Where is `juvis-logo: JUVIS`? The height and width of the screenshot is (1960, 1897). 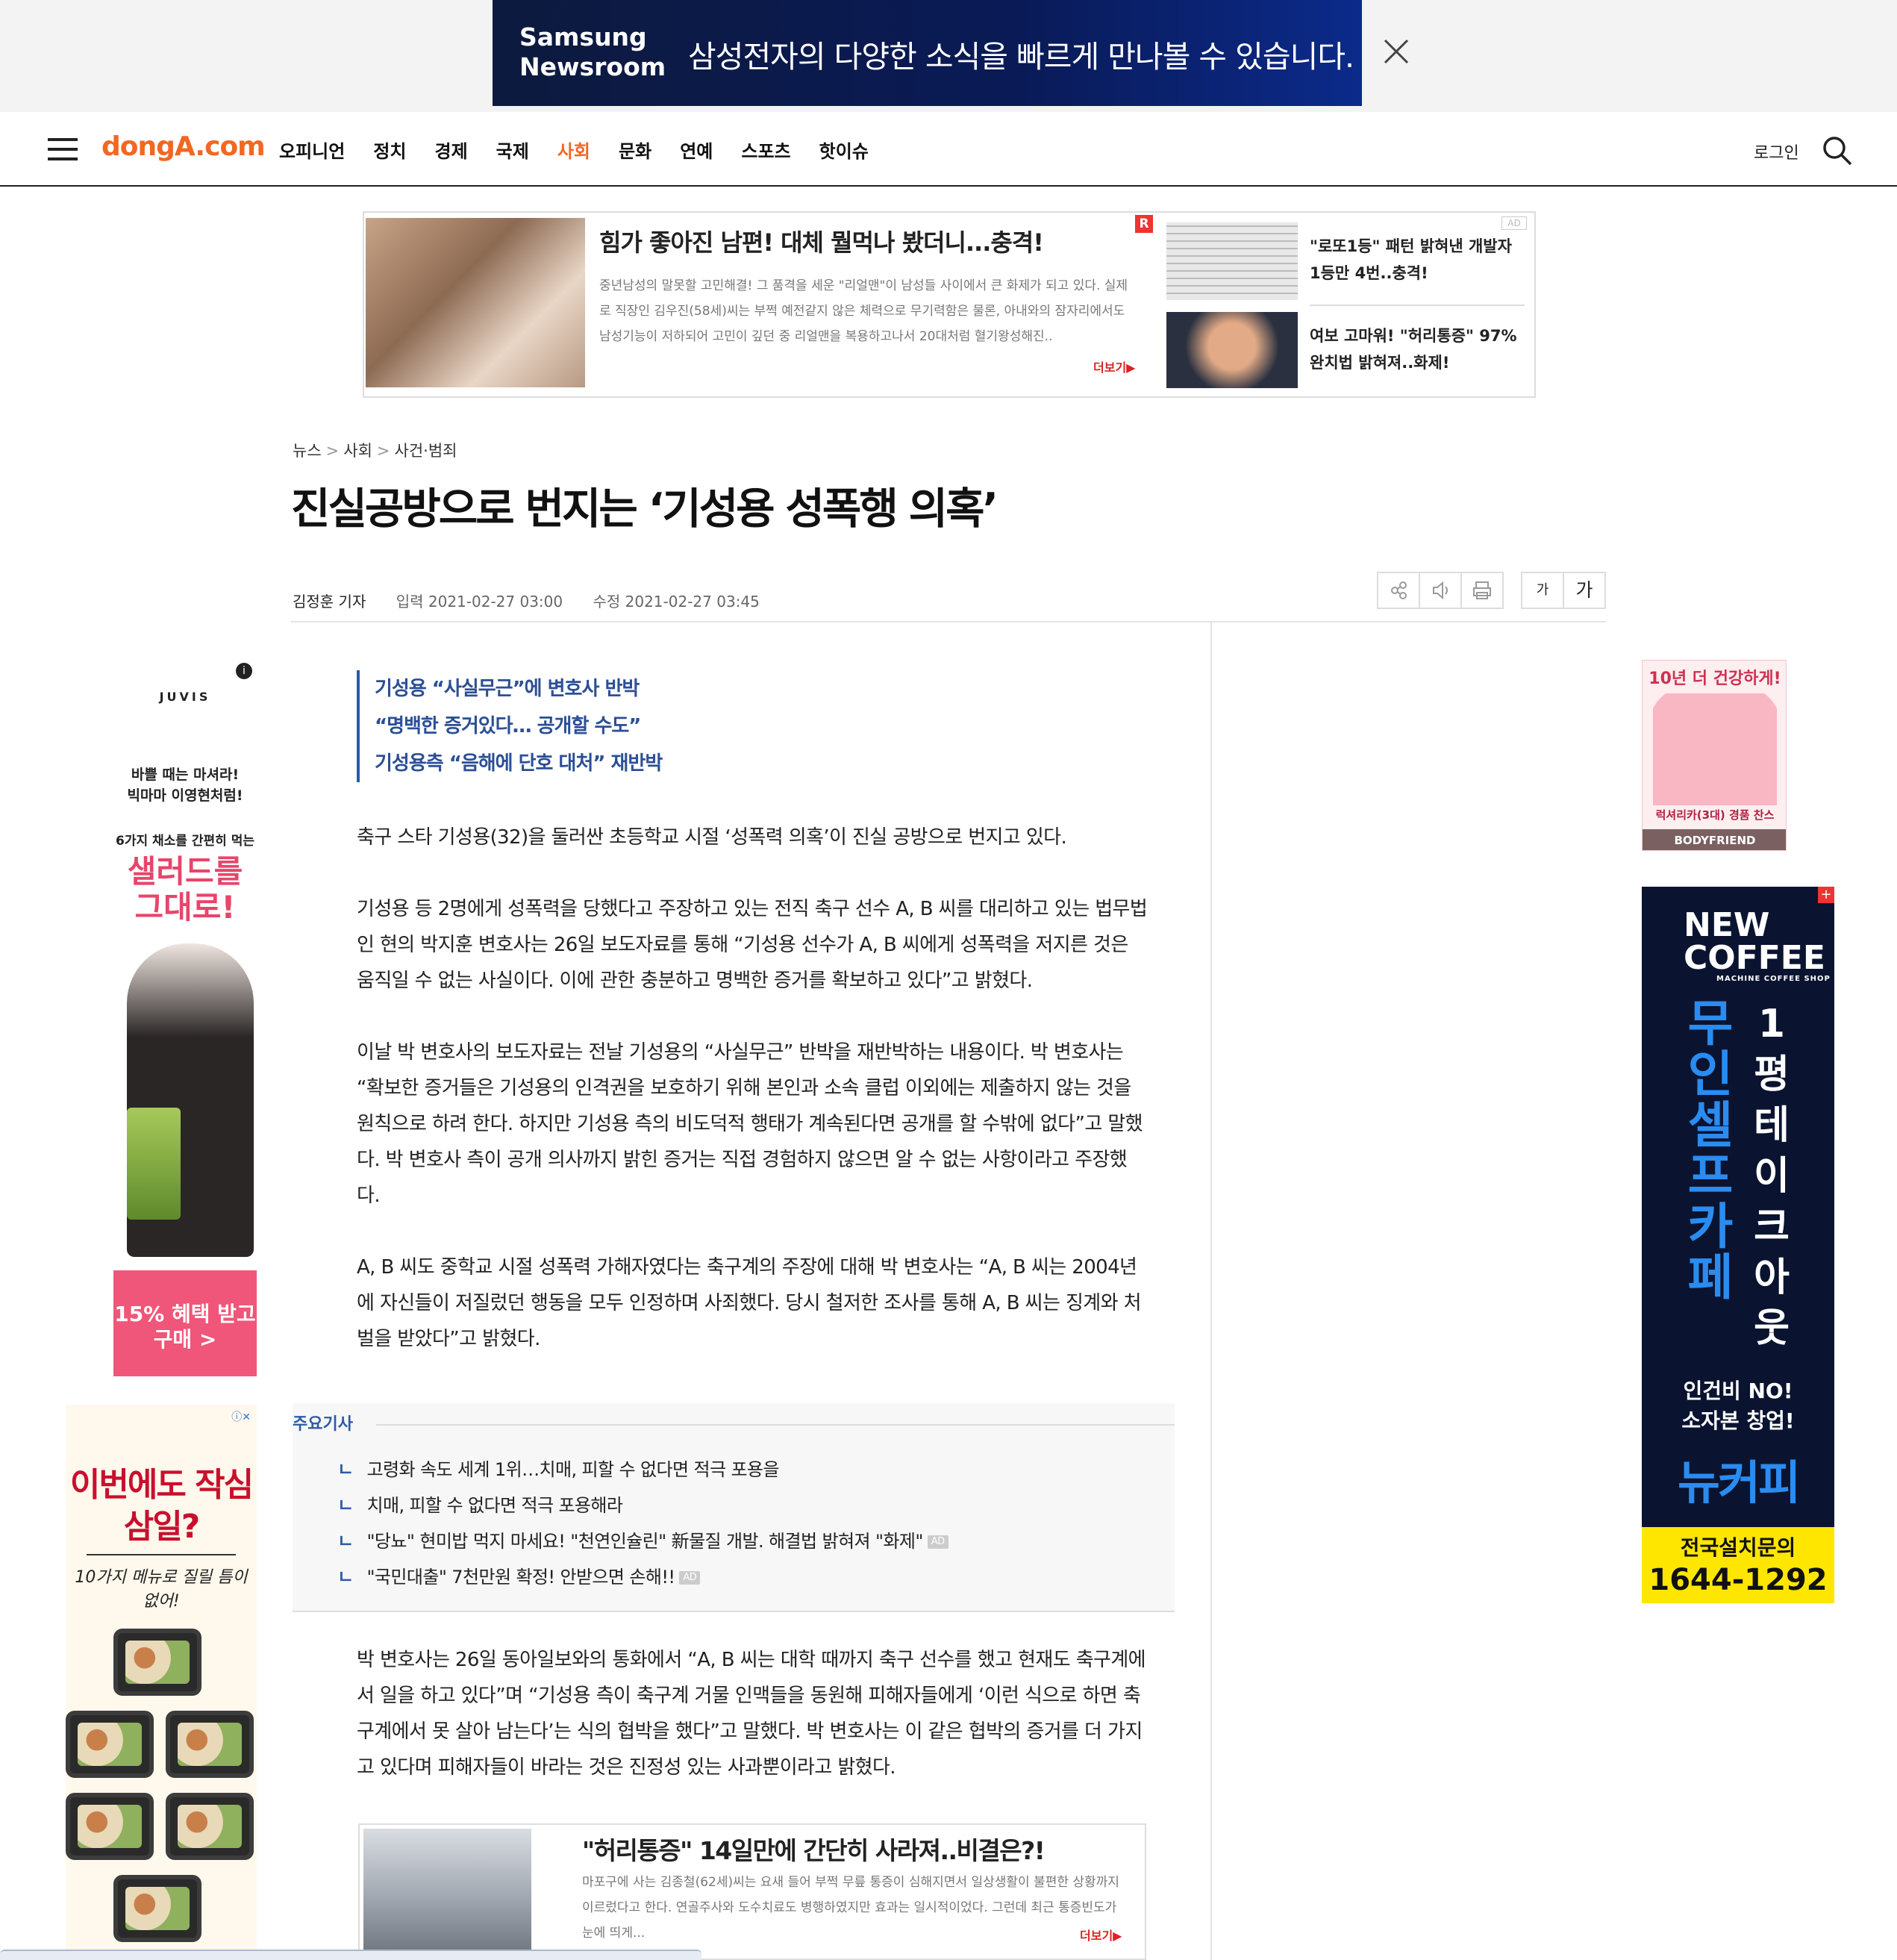 juvis-logo: JUVIS is located at coordinates (185, 697).